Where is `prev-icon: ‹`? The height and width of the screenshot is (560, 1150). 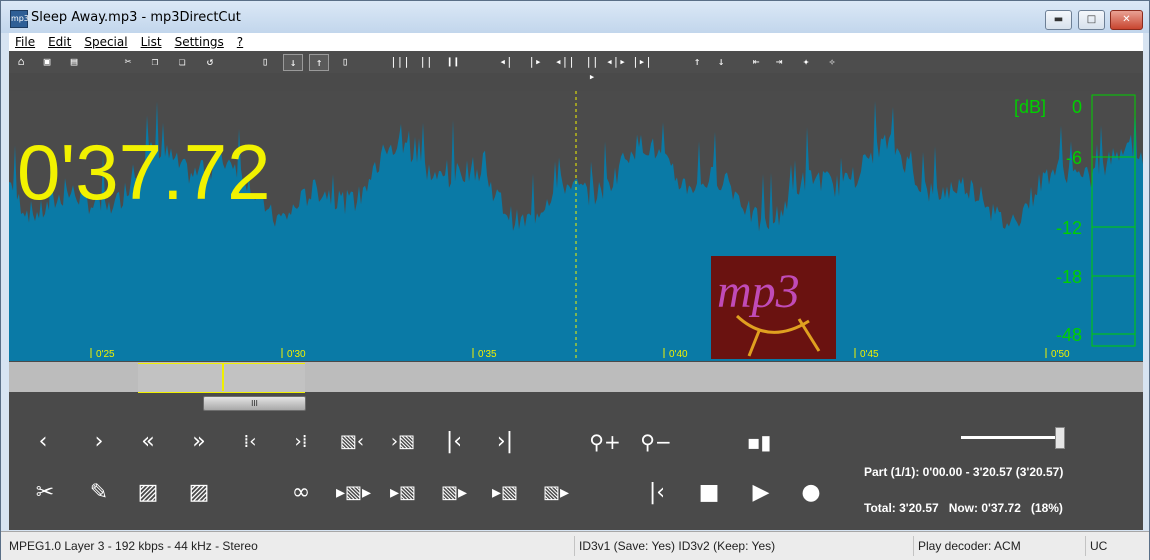
prev-icon: ‹ is located at coordinates (43, 442).